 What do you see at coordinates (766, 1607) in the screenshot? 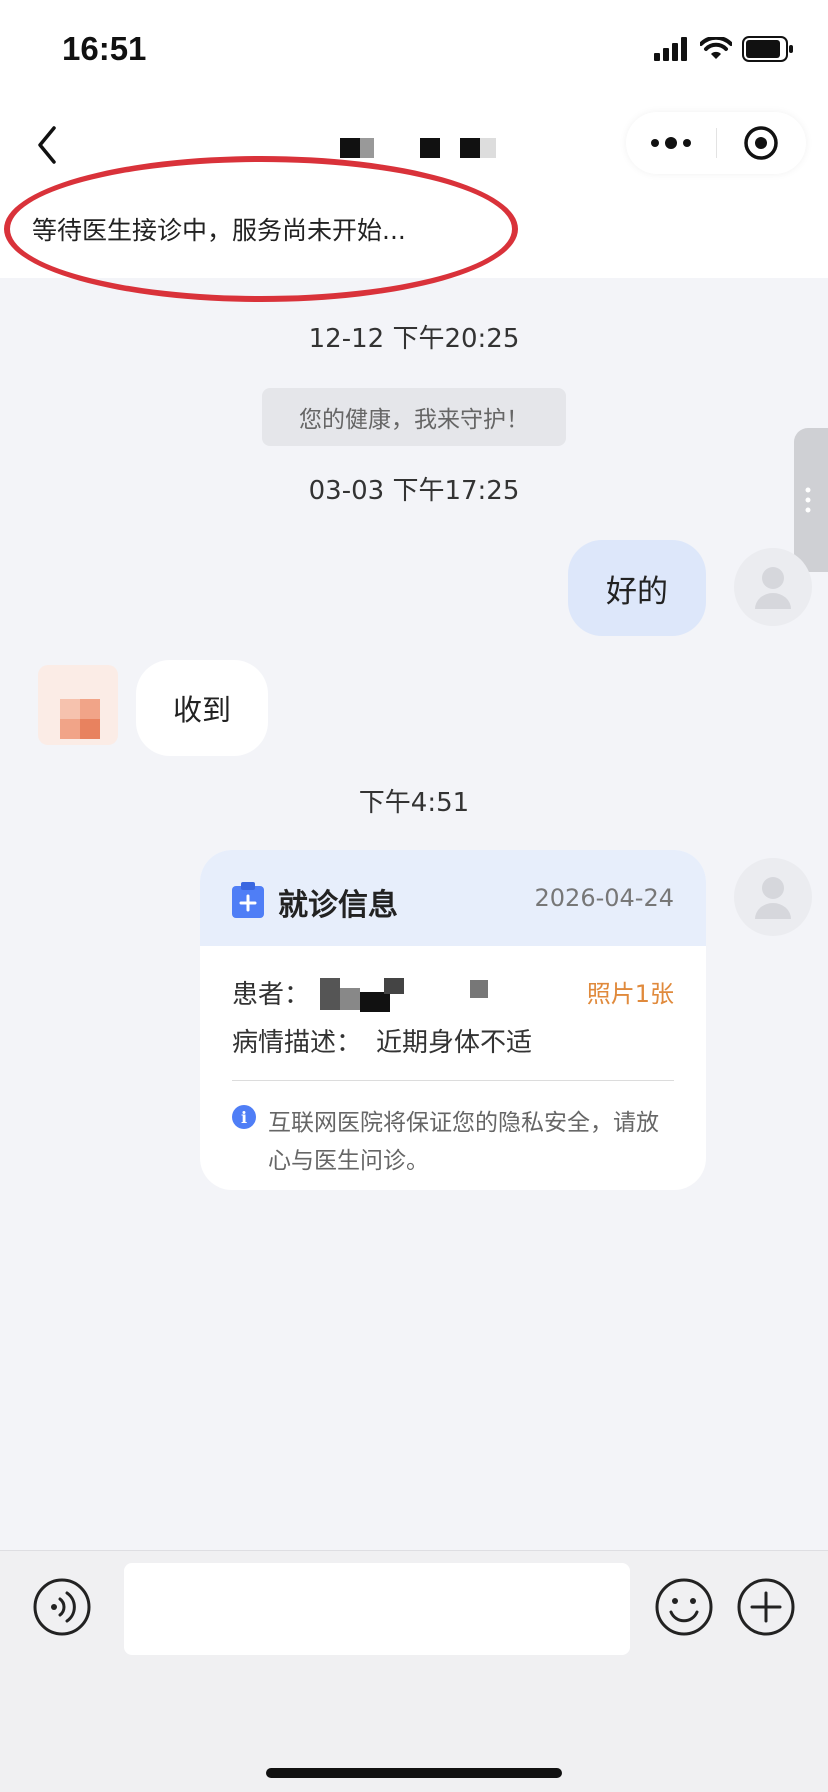
I see `plus-icon` at bounding box center [766, 1607].